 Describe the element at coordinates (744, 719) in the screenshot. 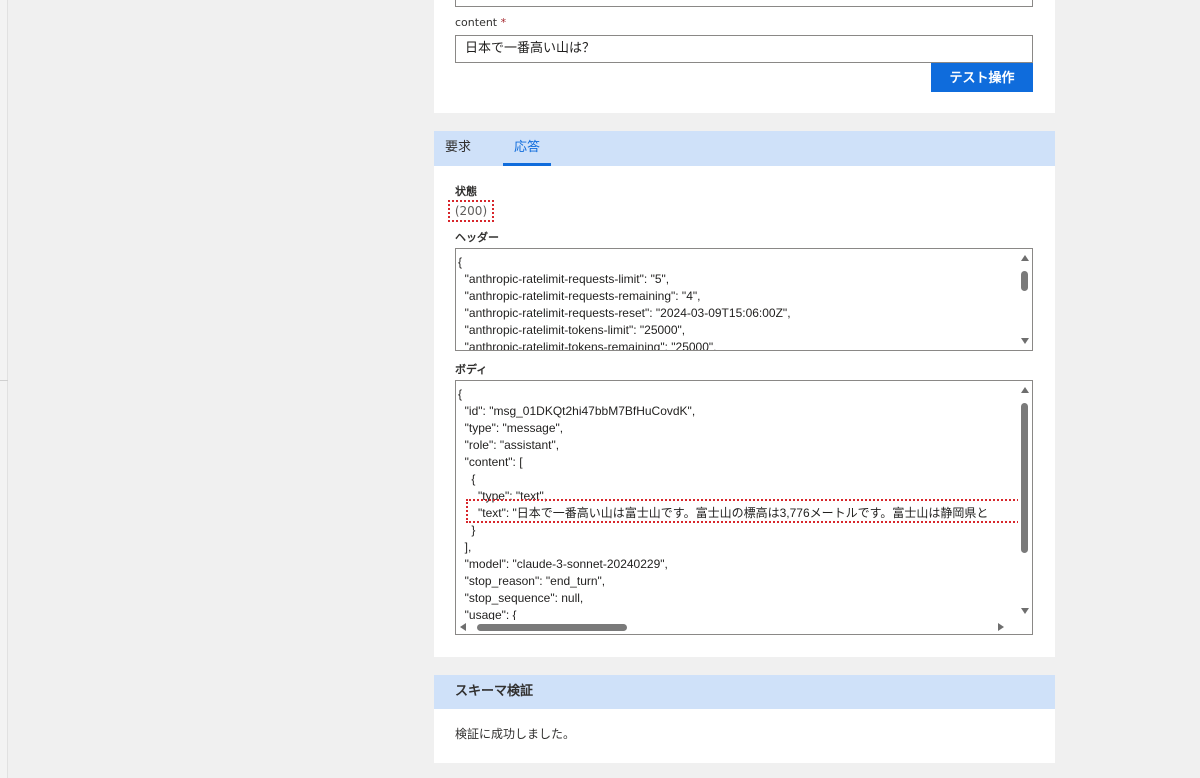

I see `schema-panel: スキーマ検証 検証に成功しました。` at that location.